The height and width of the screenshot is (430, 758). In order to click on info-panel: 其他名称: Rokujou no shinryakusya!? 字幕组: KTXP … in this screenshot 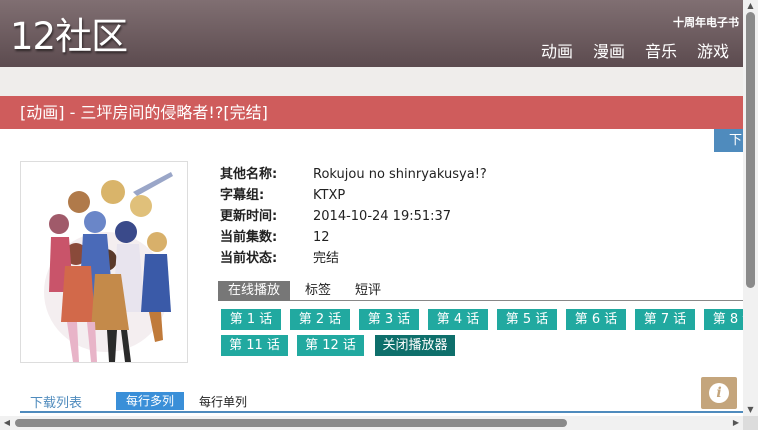, I will do `click(353, 215)`.